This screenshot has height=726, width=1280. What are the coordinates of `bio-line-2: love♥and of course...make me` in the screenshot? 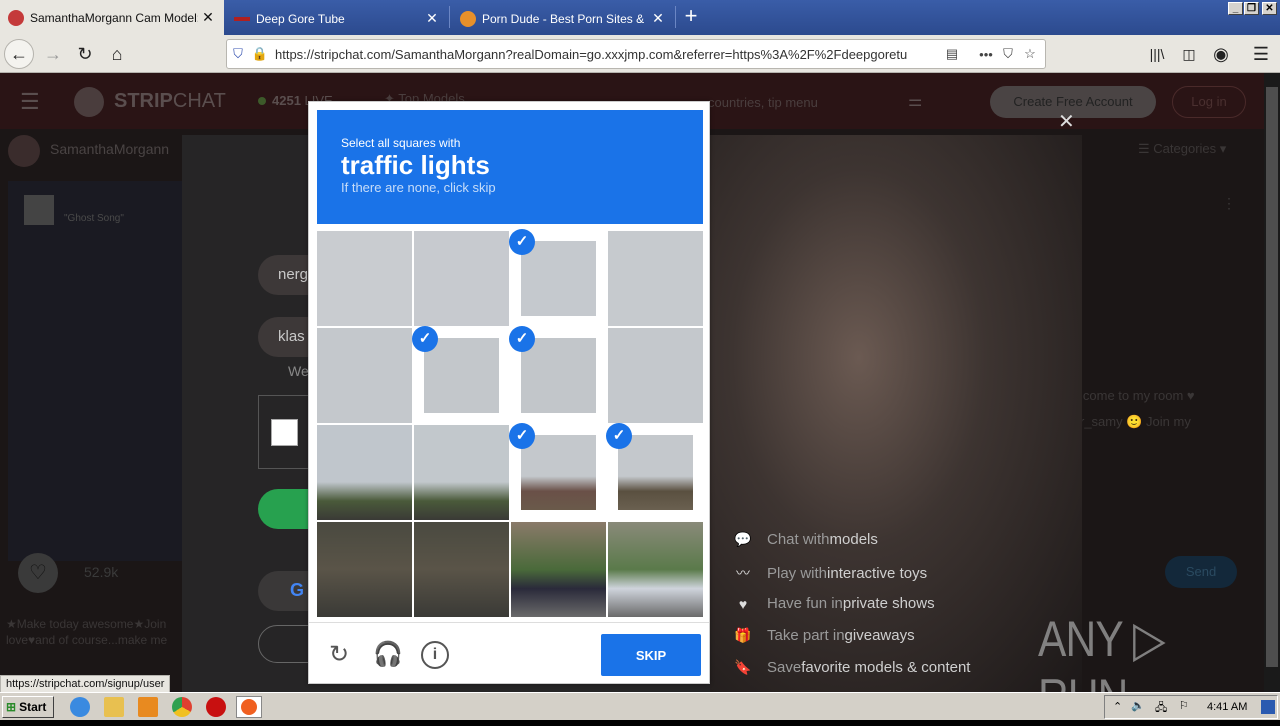 It's located at (87, 640).